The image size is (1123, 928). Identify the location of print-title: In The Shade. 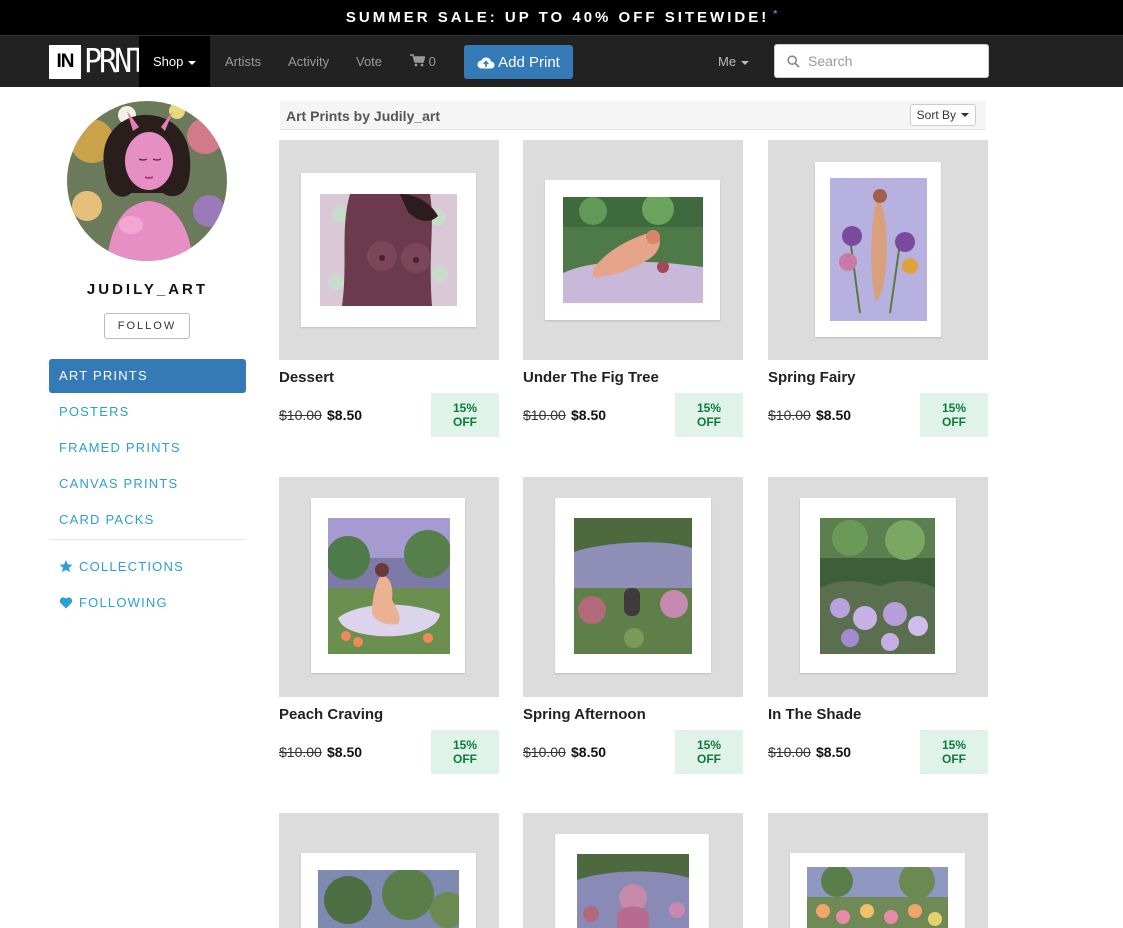
(814, 714).